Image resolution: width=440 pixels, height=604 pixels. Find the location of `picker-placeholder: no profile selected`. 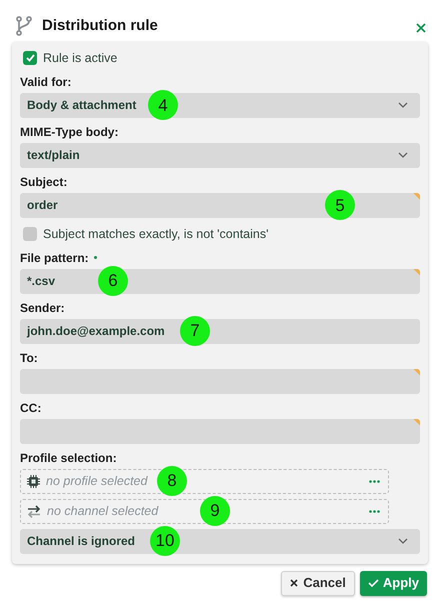

picker-placeholder: no profile selected is located at coordinates (97, 481).